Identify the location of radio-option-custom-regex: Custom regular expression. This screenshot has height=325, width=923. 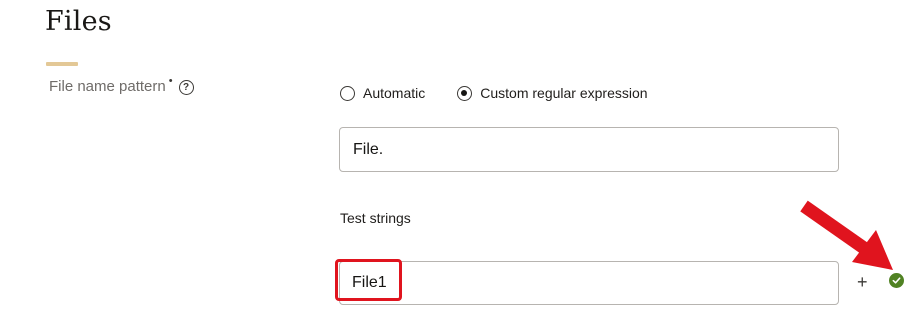
(552, 93).